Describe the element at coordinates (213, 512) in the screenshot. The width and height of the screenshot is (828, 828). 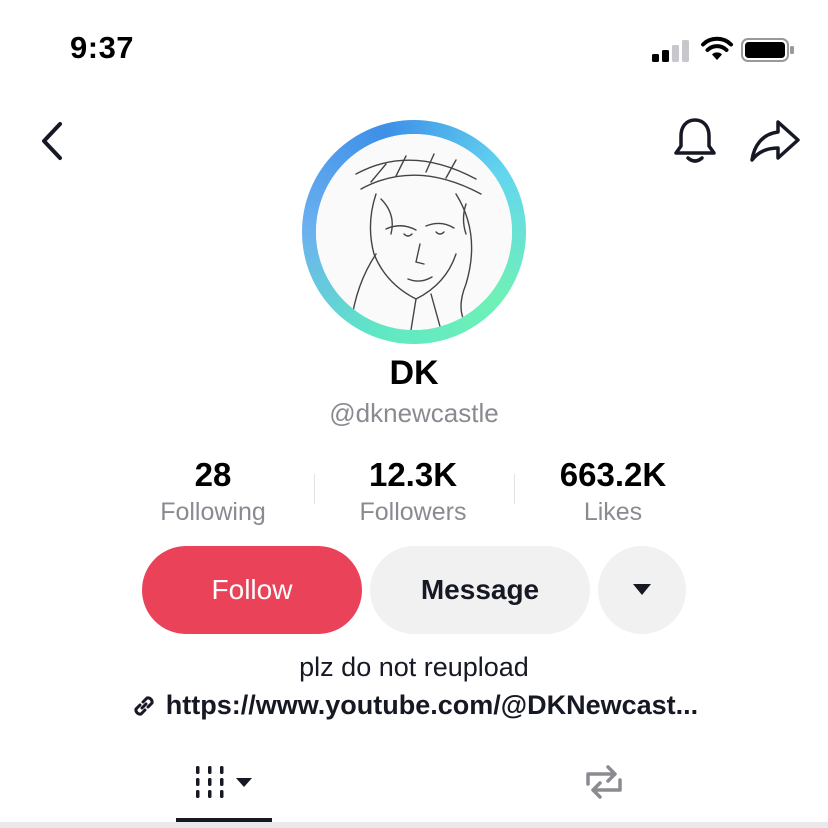
I see `stat-following-label: Following` at that location.